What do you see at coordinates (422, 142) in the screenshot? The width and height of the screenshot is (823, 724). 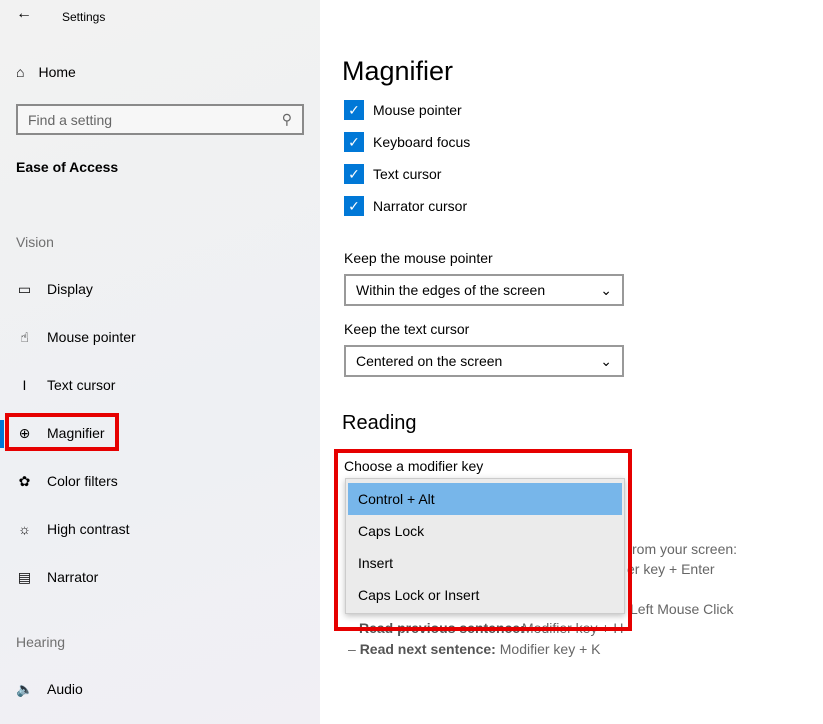 I see `label: Keyboard focus` at bounding box center [422, 142].